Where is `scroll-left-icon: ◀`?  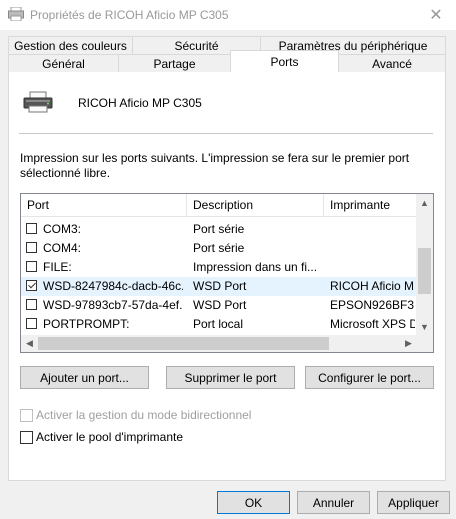
scroll-left-icon: ◀ is located at coordinates (29, 343).